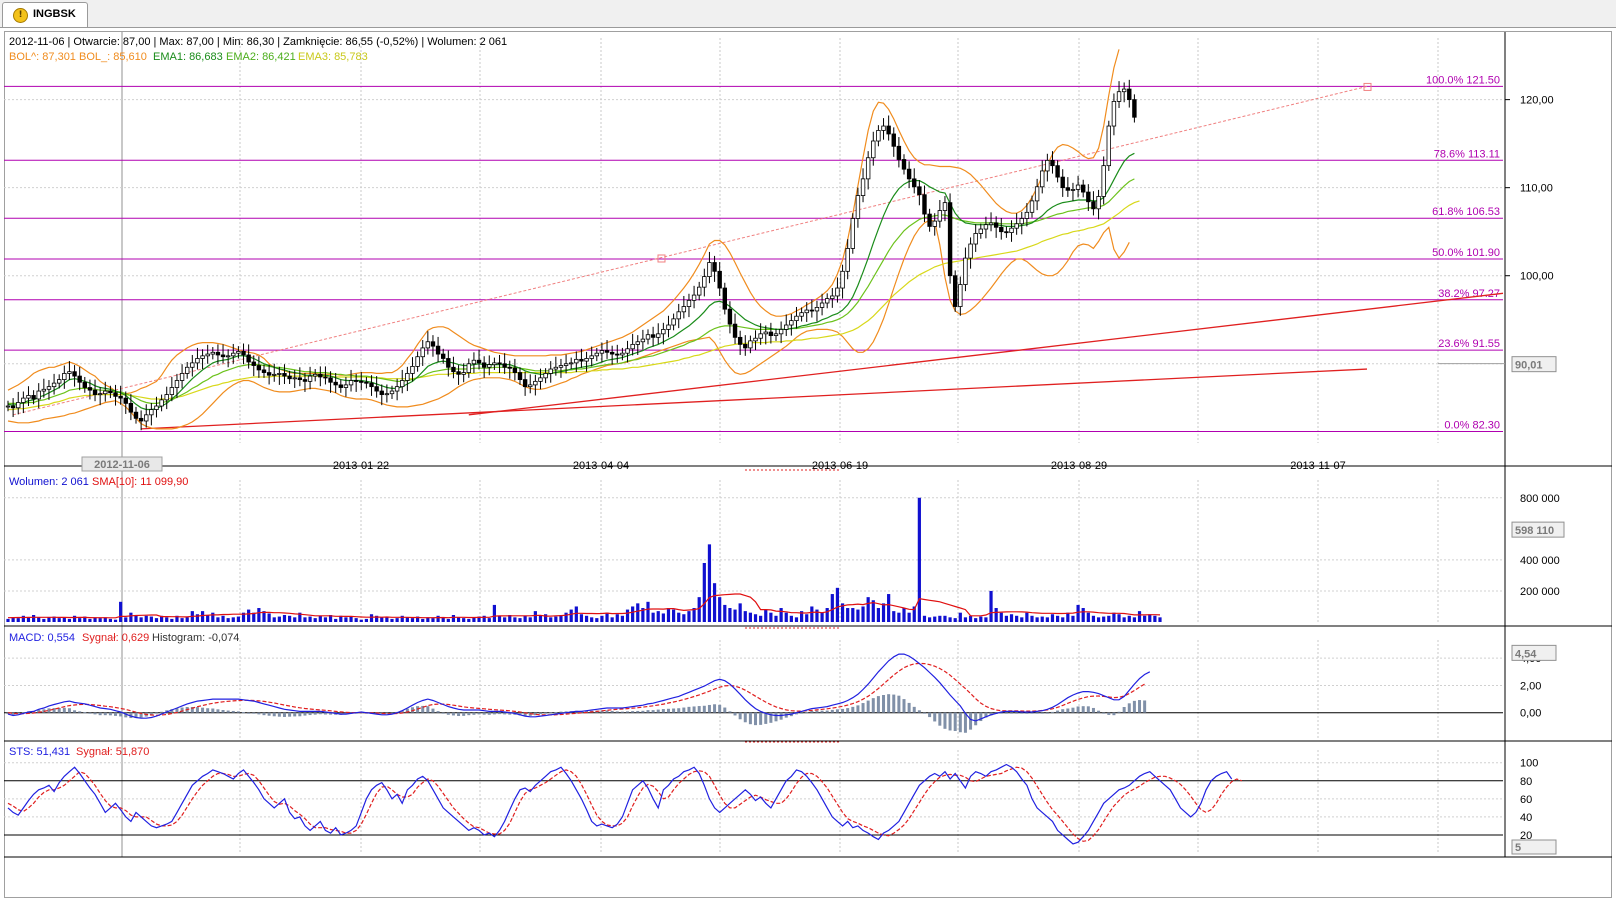 This screenshot has width=1616, height=900. Describe the element at coordinates (42, 57) in the screenshot. I see `bol-upper-label: BOL^: 87,301` at that location.